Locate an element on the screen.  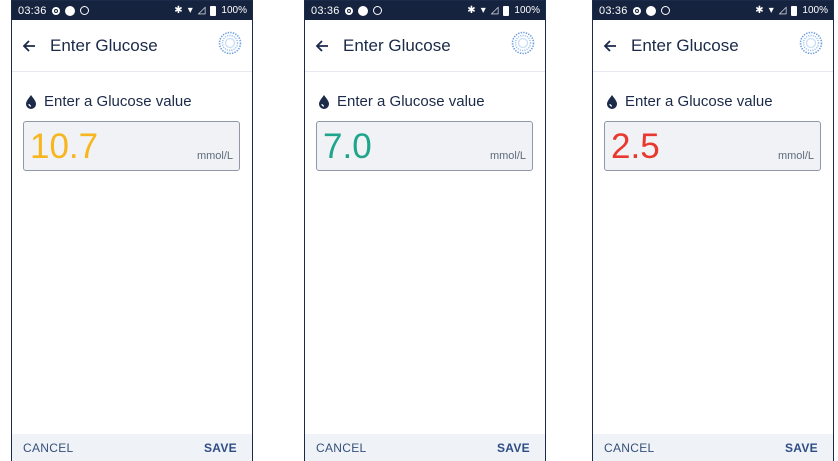
glucose-input: 7.0 mmol/L is located at coordinates (424, 146).